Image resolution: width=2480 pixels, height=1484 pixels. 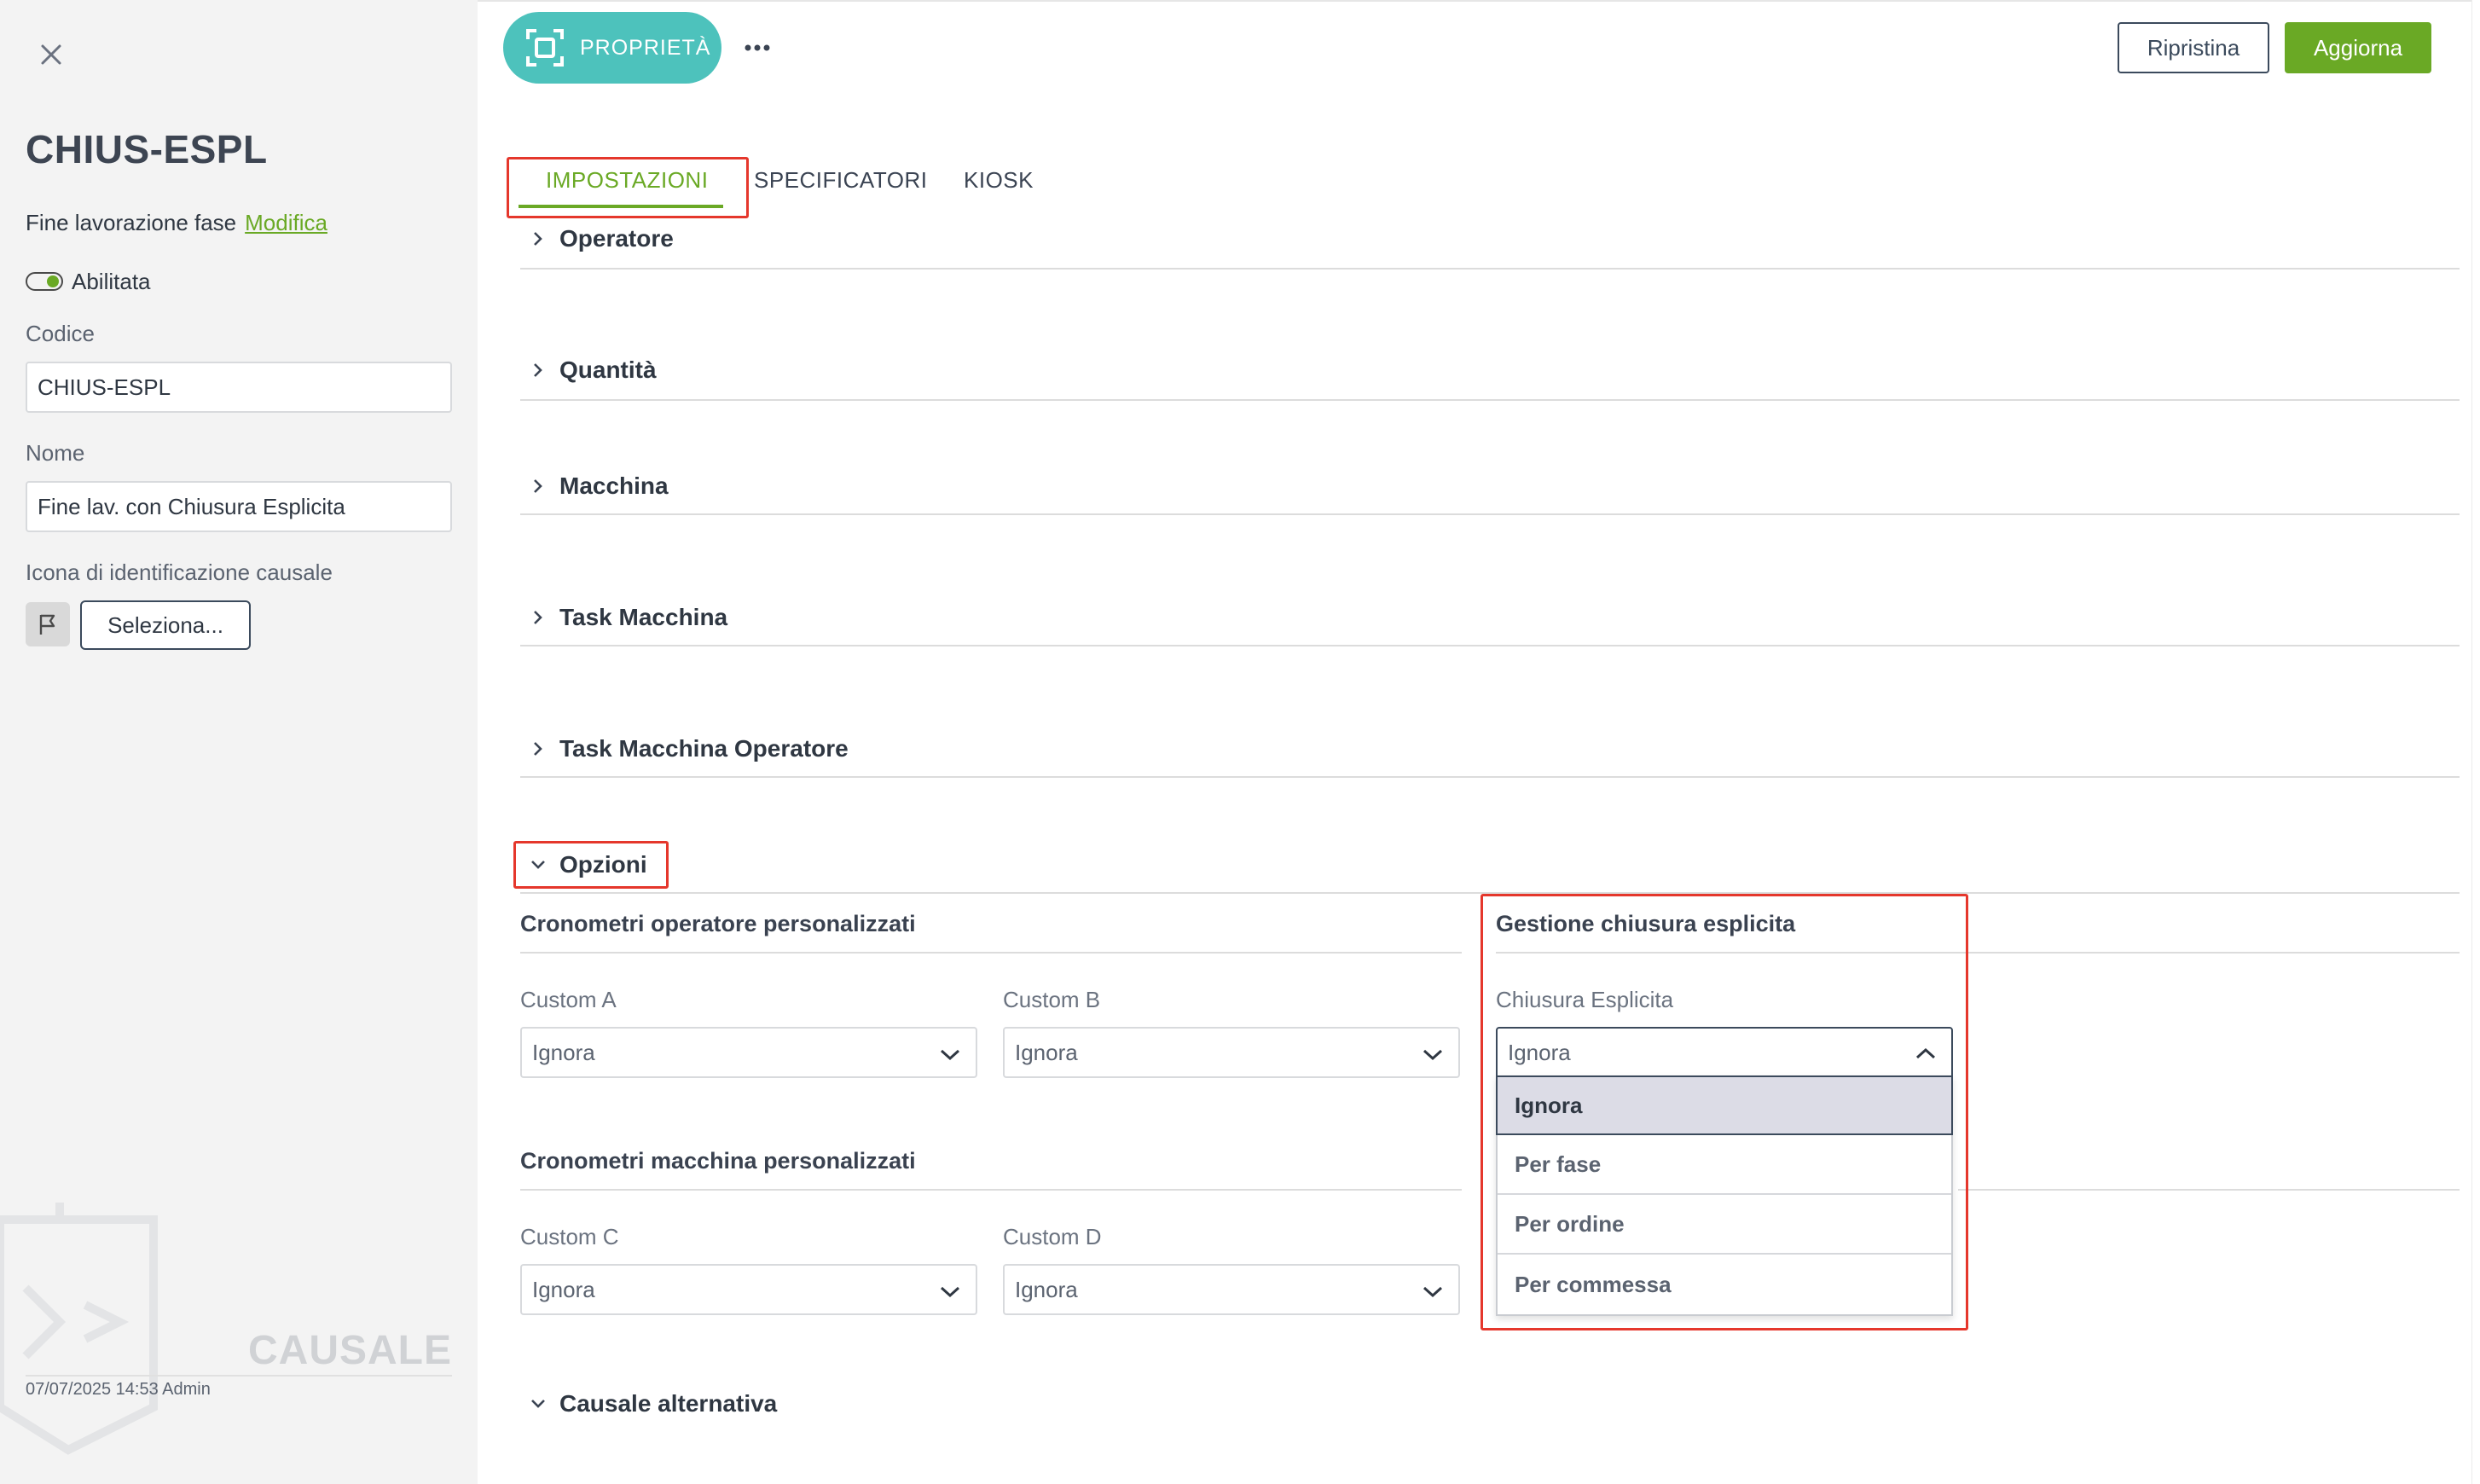 What do you see at coordinates (568, 999) in the screenshot?
I see `custom-a-label: Custom A` at bounding box center [568, 999].